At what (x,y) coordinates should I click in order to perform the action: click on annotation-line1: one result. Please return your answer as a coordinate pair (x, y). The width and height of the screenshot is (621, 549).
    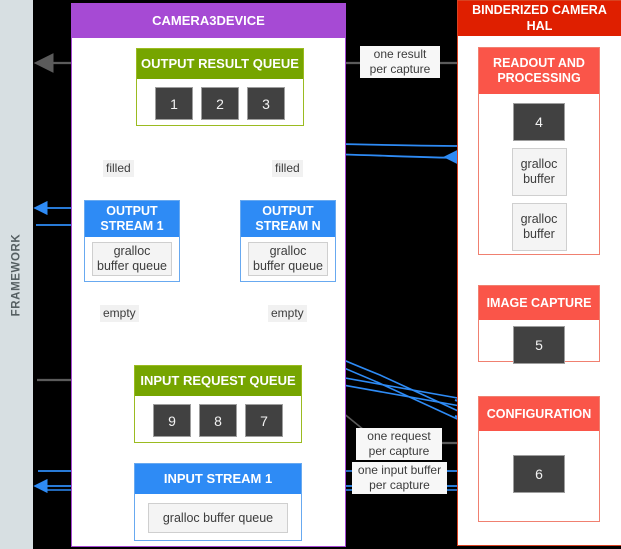
    Looking at the image, I should click on (400, 54).